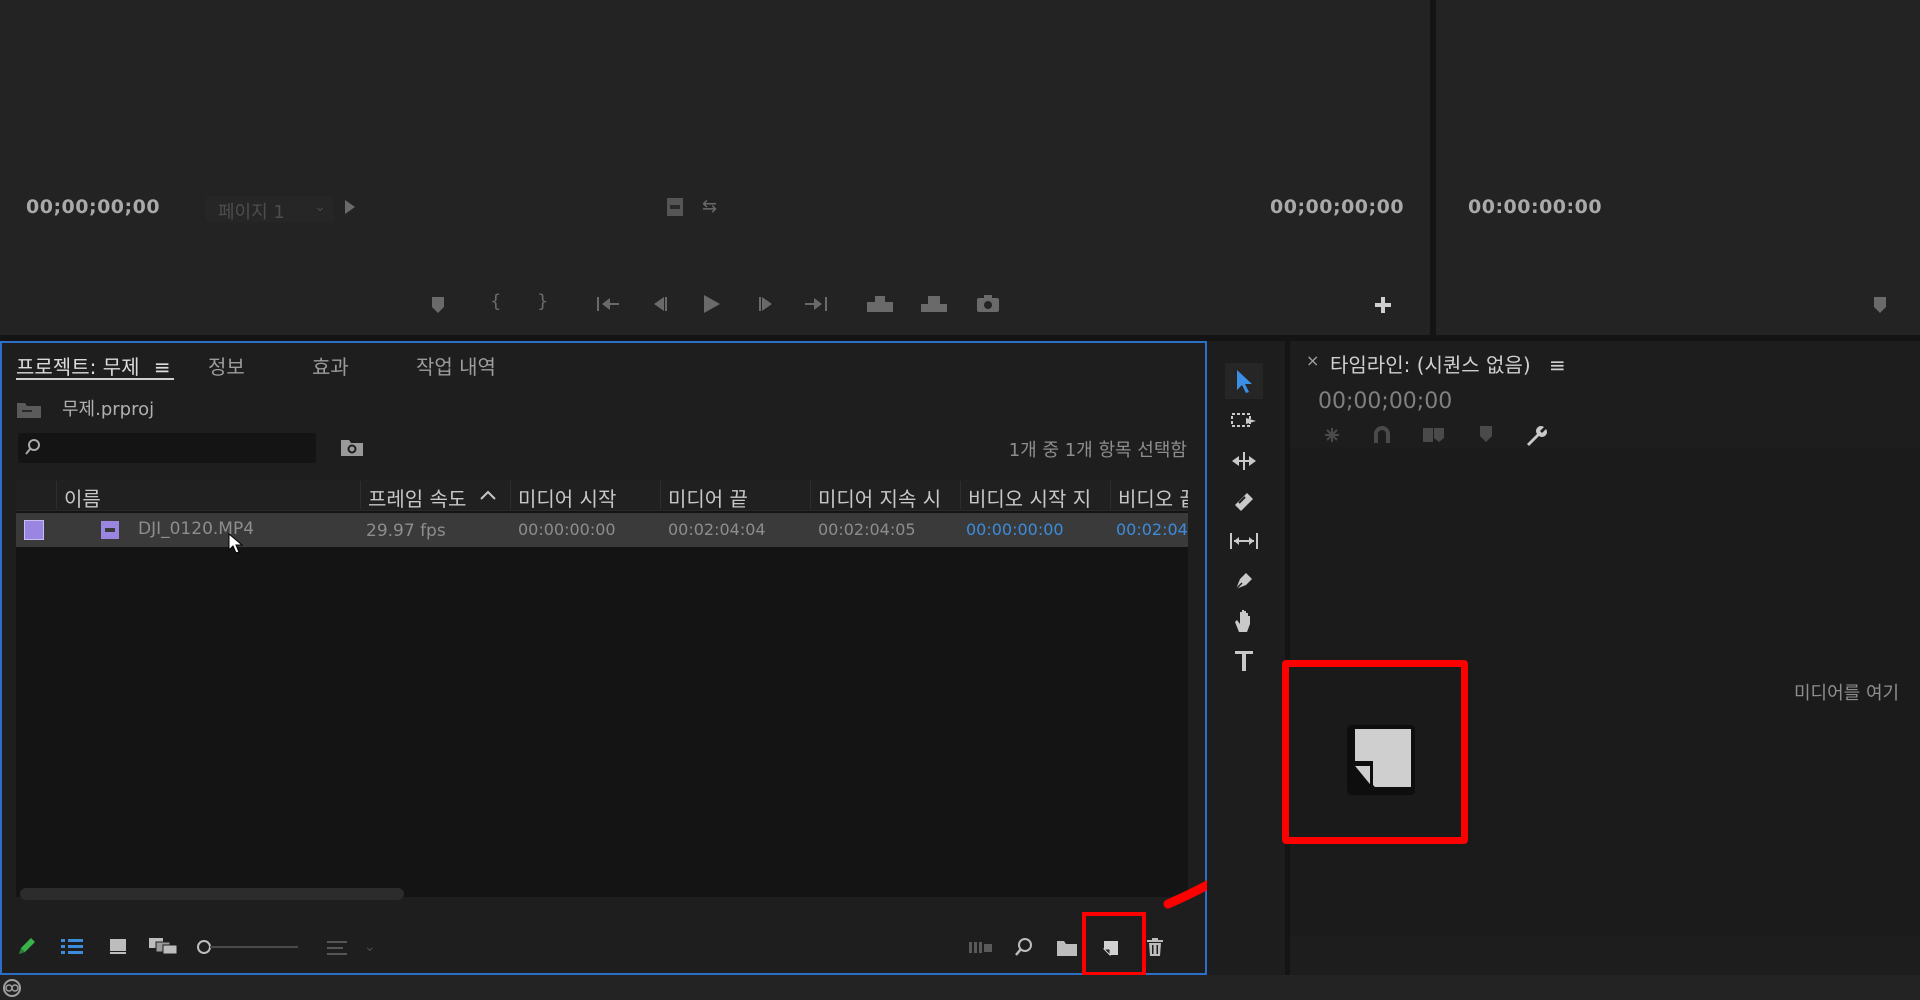 The width and height of the screenshot is (1920, 1000). What do you see at coordinates (29, 409) in the screenshot?
I see `folder-up-icon` at bounding box center [29, 409].